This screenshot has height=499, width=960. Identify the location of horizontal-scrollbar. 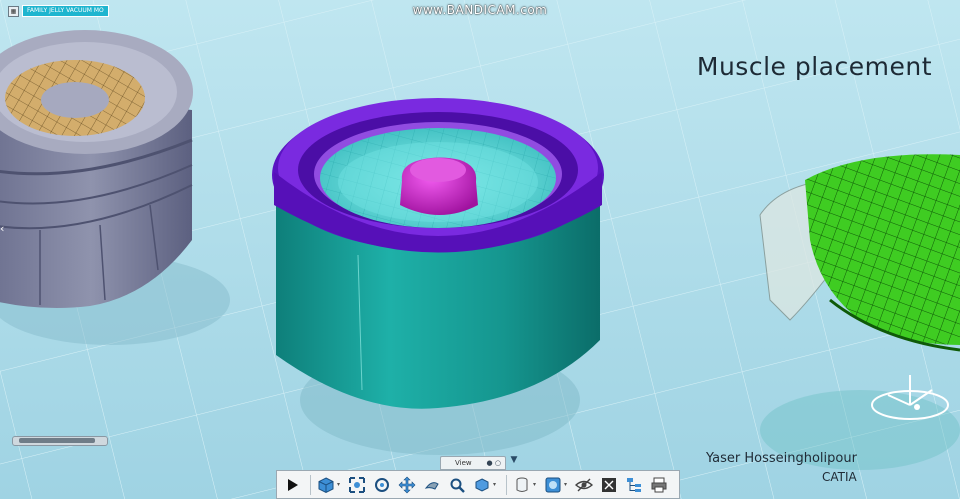
(60, 441).